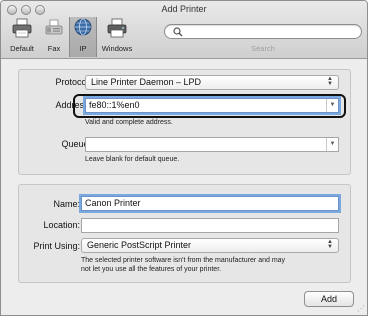 The width and height of the screenshot is (368, 316). What do you see at coordinates (178, 32) in the screenshot?
I see `search-icon` at bounding box center [178, 32].